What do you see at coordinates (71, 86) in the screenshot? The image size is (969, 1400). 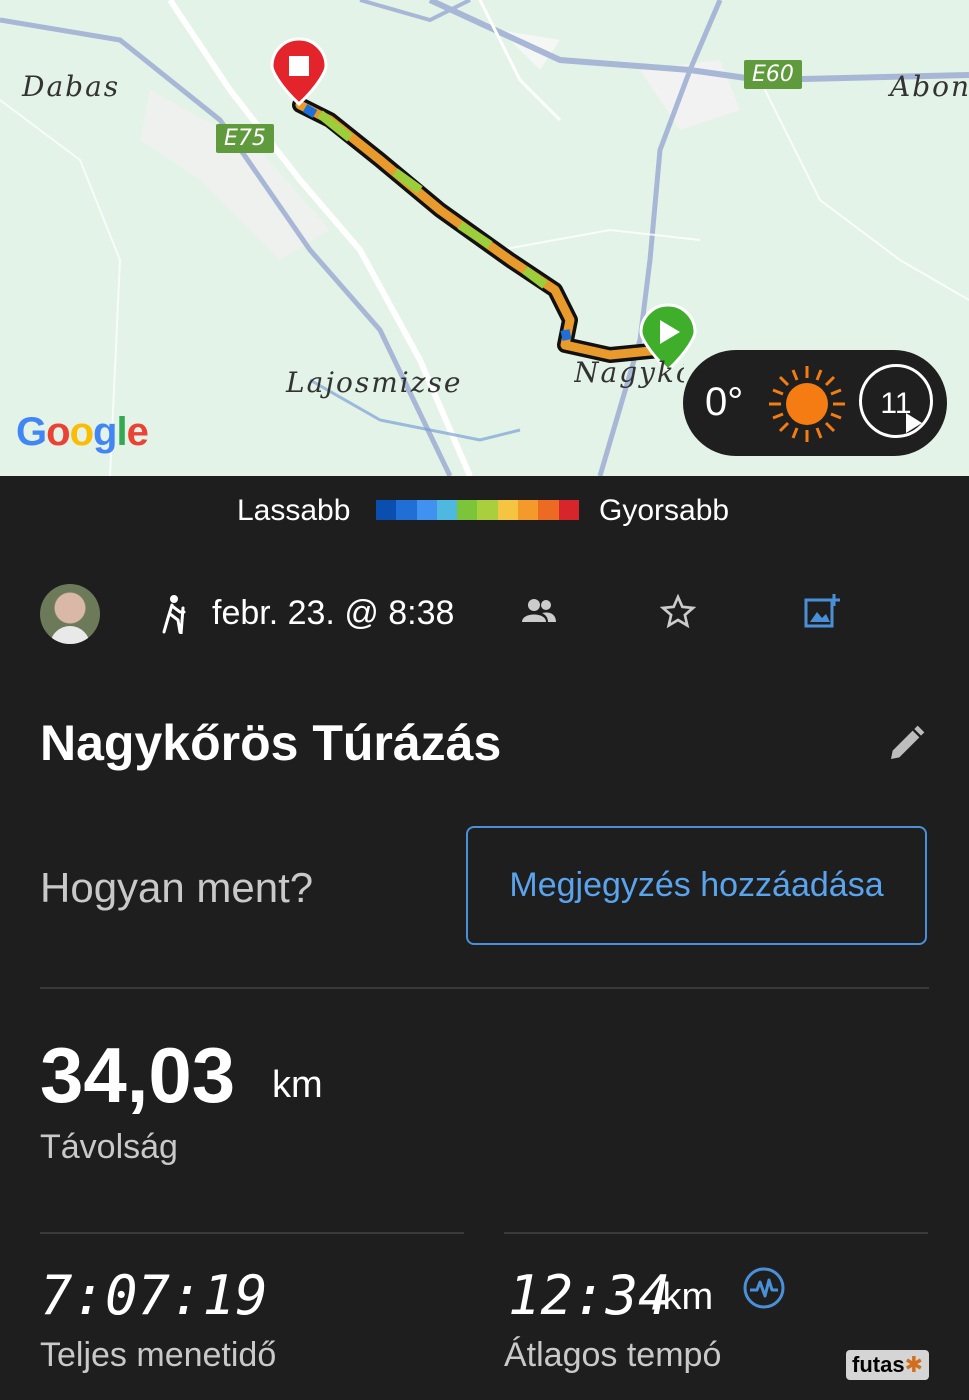 I see `place-label-dabas: Dabas` at bounding box center [71, 86].